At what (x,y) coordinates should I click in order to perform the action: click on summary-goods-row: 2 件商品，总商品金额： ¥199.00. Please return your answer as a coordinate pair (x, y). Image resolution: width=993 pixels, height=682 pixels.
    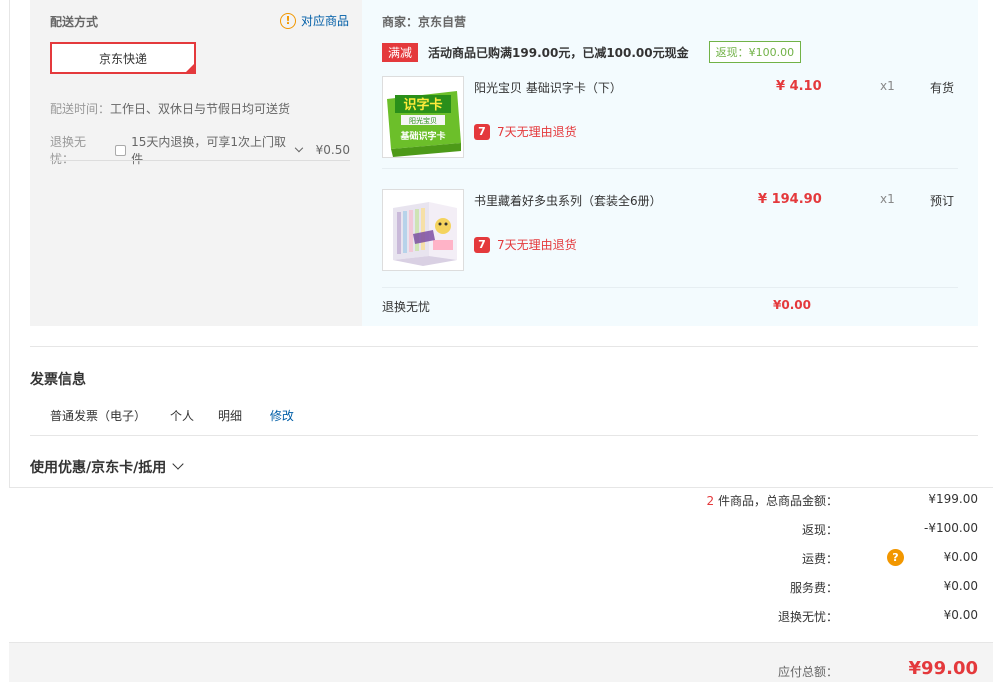
    Looking at the image, I should click on (778, 502).